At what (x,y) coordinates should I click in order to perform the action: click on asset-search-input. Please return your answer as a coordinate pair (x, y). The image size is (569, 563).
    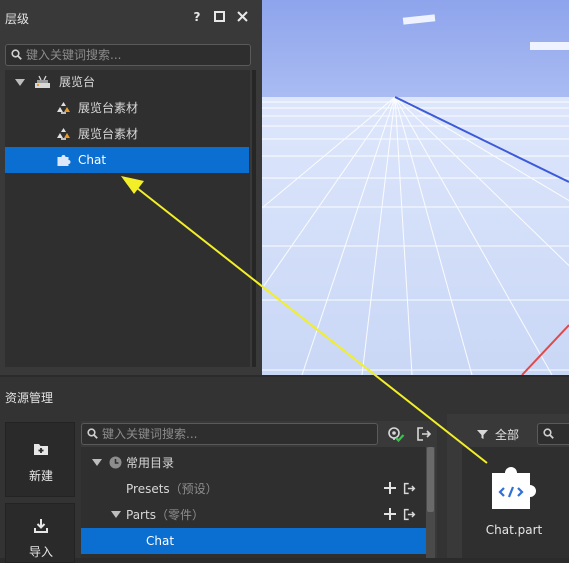
    Looking at the image, I should click on (237, 434).